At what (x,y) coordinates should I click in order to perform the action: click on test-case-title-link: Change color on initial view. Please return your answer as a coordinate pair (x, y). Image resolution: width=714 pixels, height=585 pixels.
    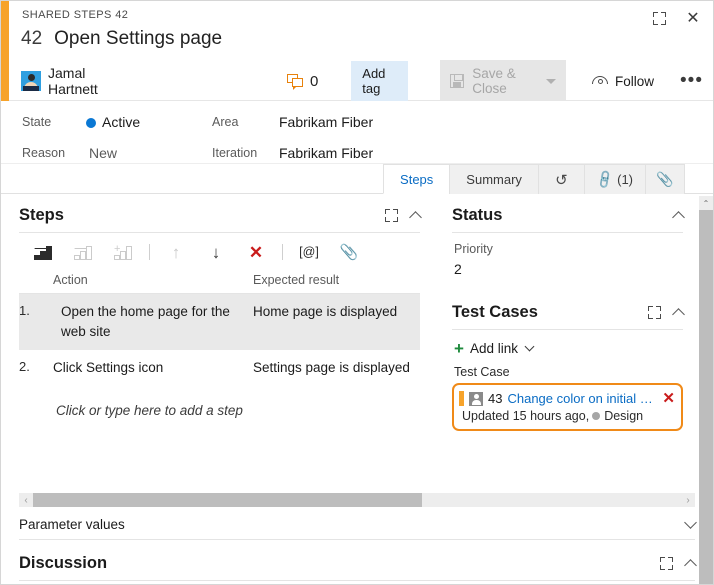
    Looking at the image, I should click on (581, 398).